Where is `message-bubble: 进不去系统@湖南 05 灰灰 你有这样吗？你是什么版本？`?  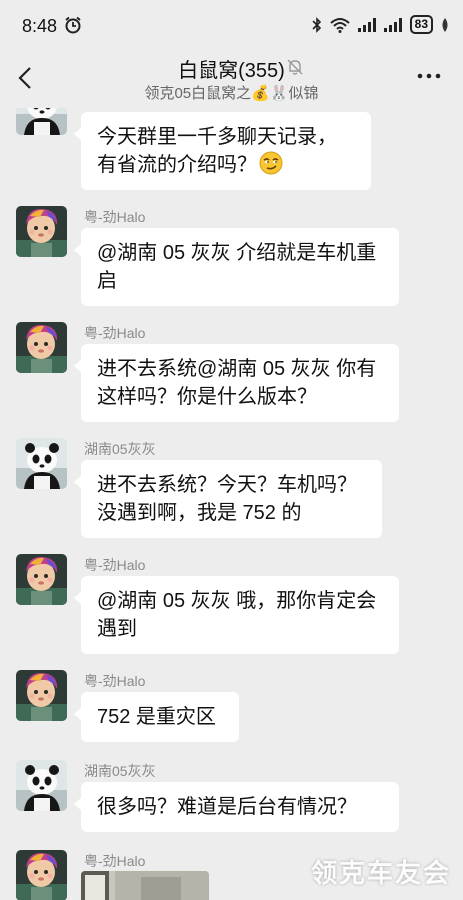
message-bubble: 进不去系统@湖南 05 灰灰 你有这样吗？你是什么版本？ is located at coordinates (236, 383).